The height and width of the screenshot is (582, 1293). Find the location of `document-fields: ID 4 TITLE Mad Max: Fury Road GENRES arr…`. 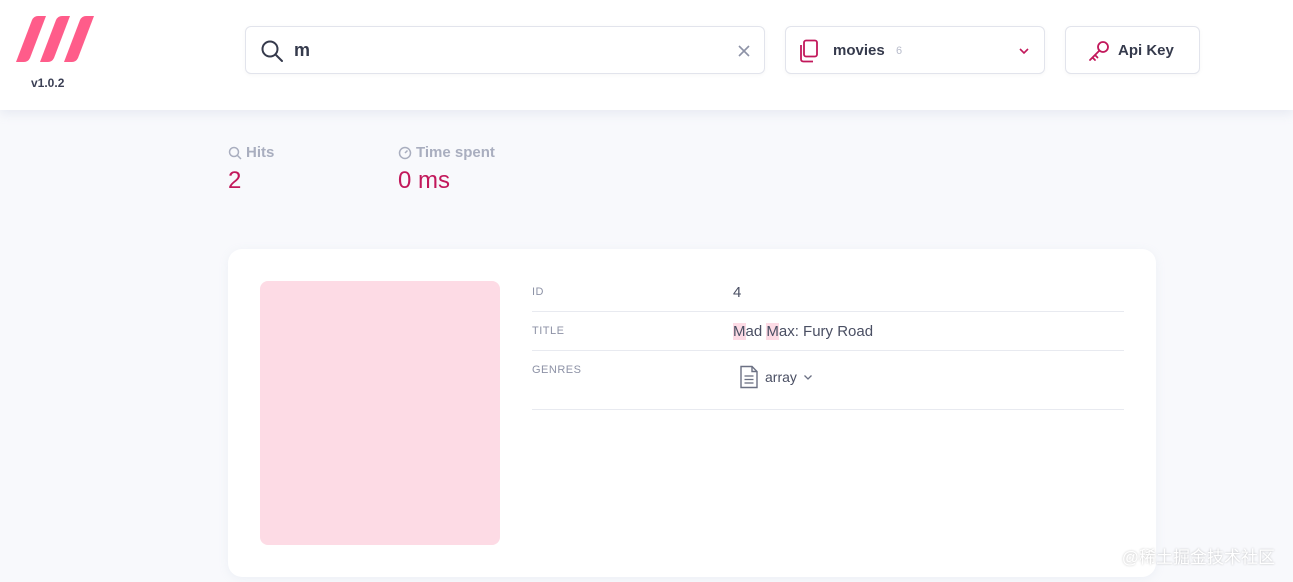

document-fields: ID 4 TITLE Mad Max: Fury Road GENRES arr… is located at coordinates (828, 341).